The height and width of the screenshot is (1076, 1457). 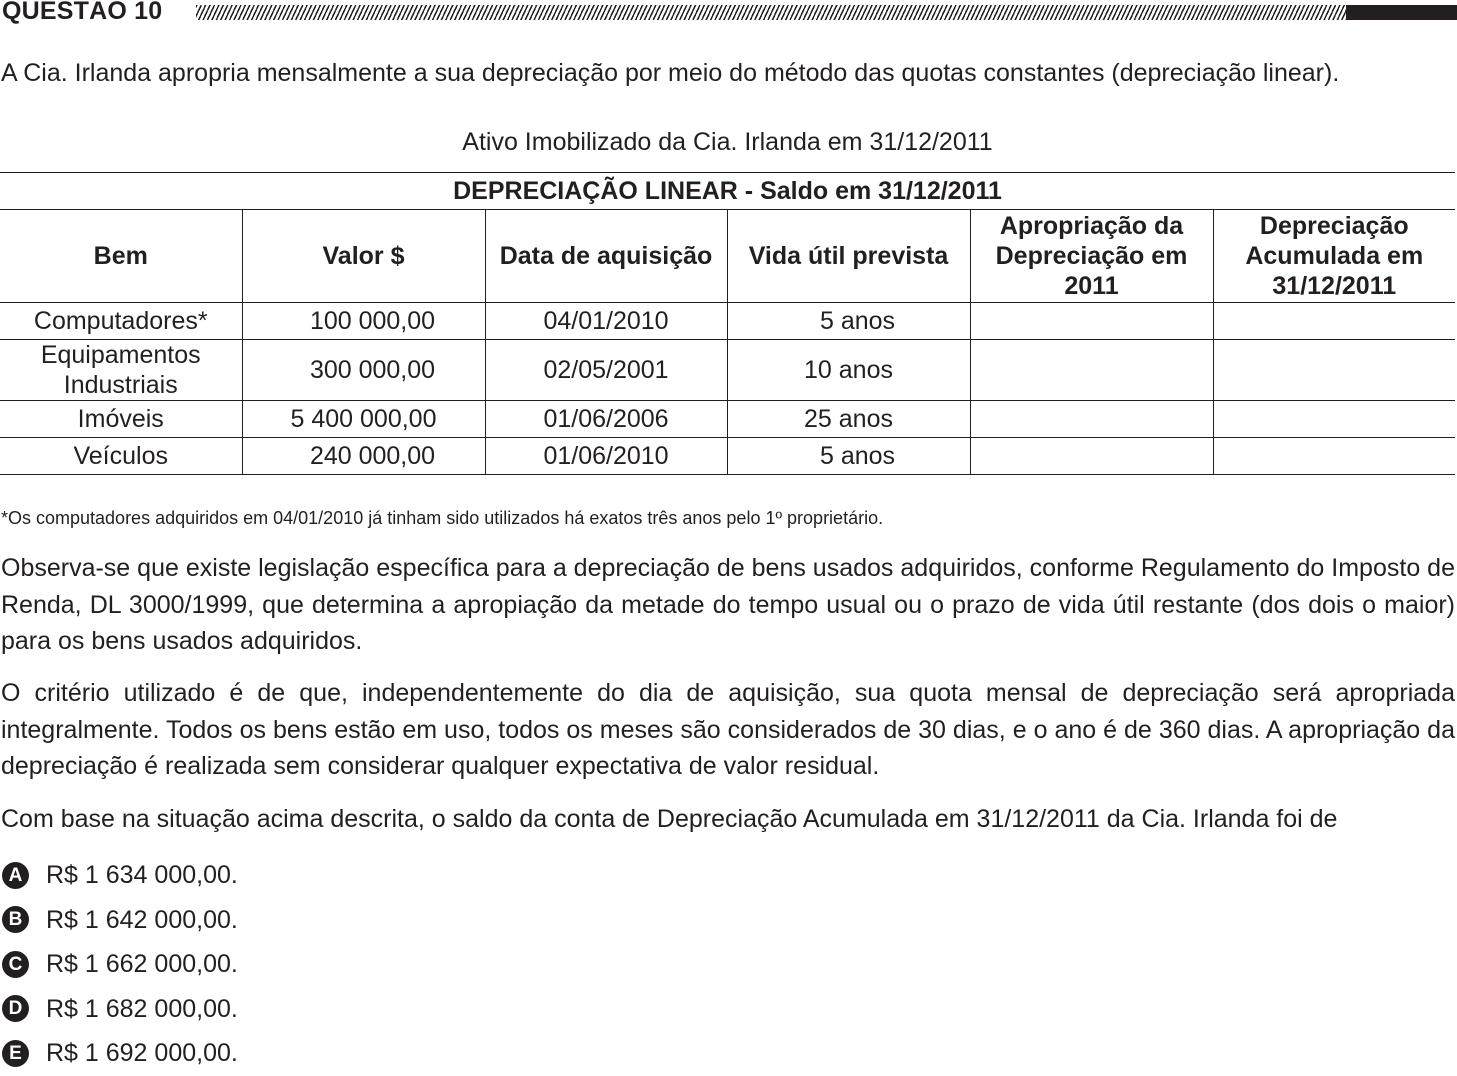 I want to click on table-row: Veículos 240 000,00 01/06/2010 5 anos, so click(x=728, y=456).